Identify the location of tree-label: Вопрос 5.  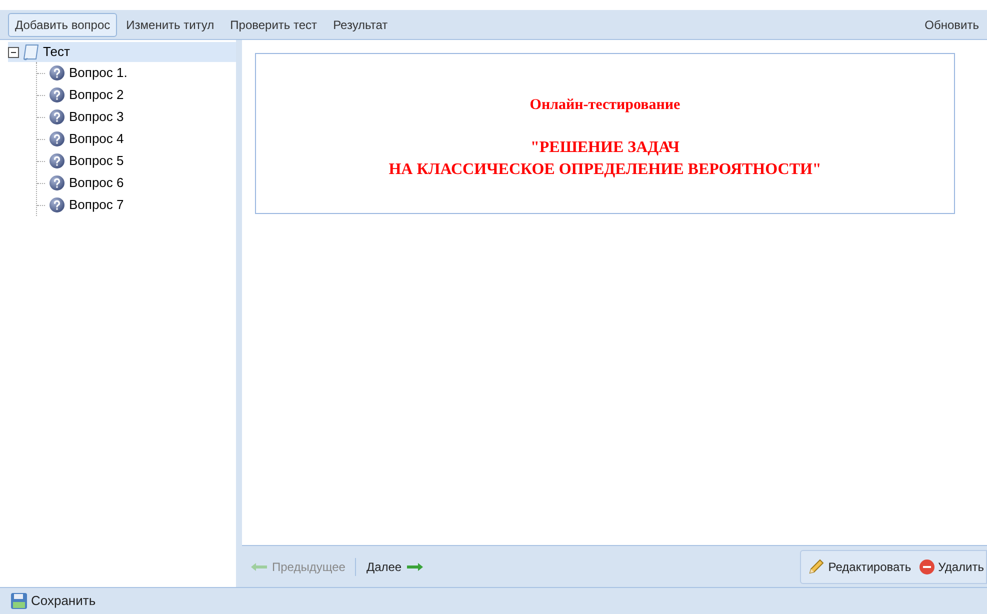
(96, 161).